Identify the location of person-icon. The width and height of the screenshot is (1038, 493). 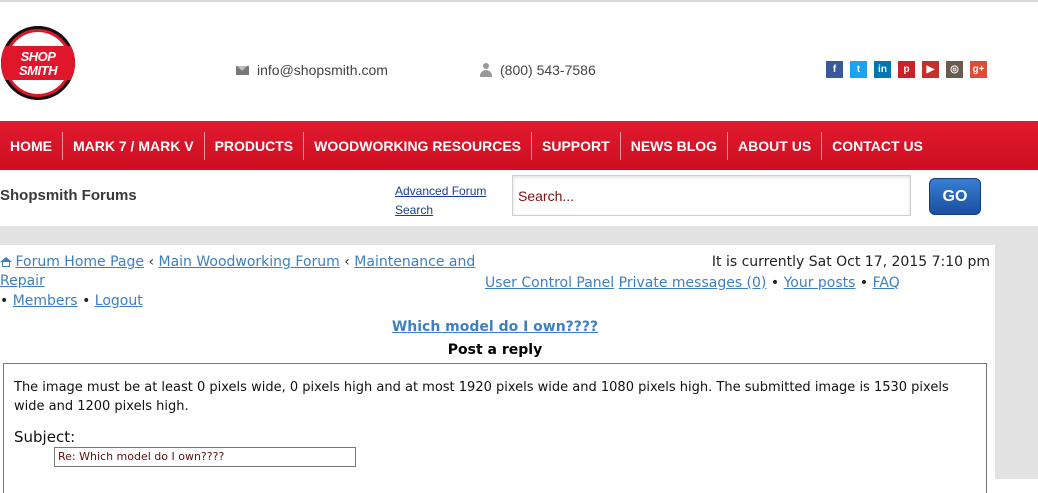
(486, 70).